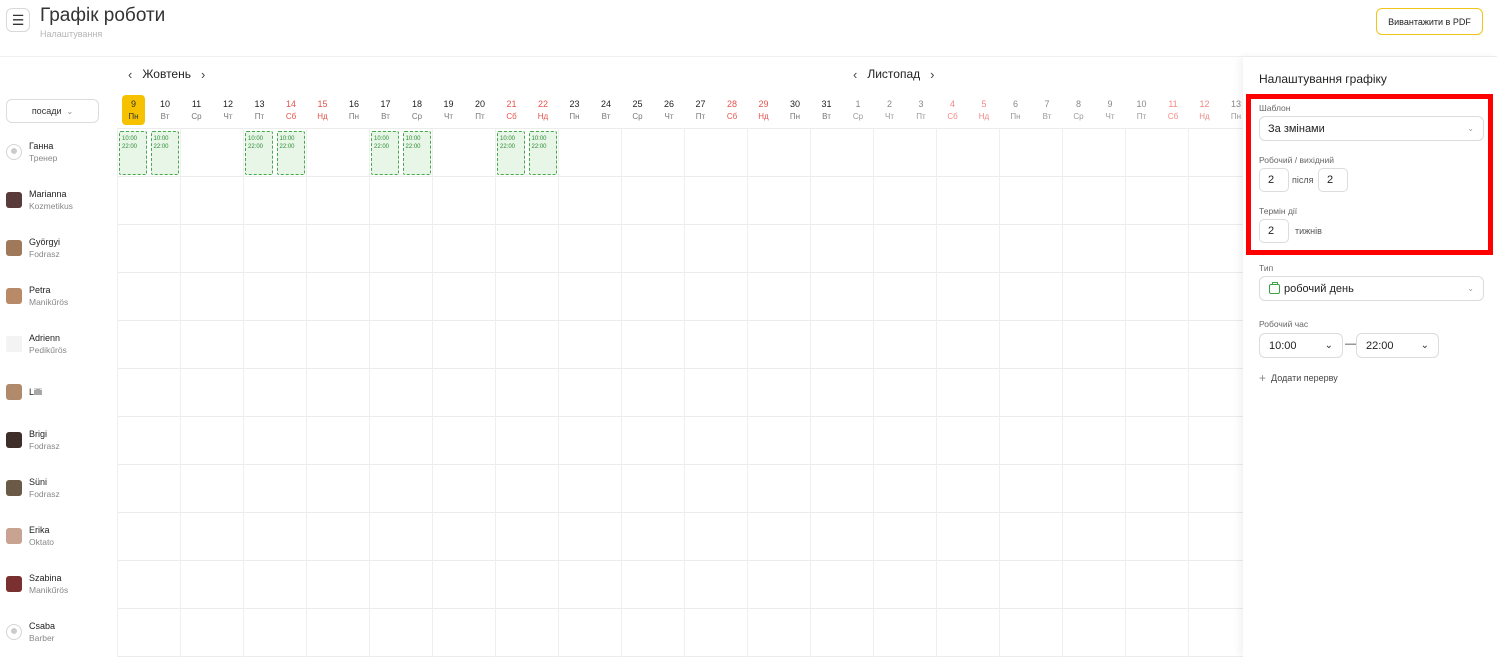  What do you see at coordinates (1424, 345) in the screenshot?
I see `chevron-down-icon: ⌄` at bounding box center [1424, 345].